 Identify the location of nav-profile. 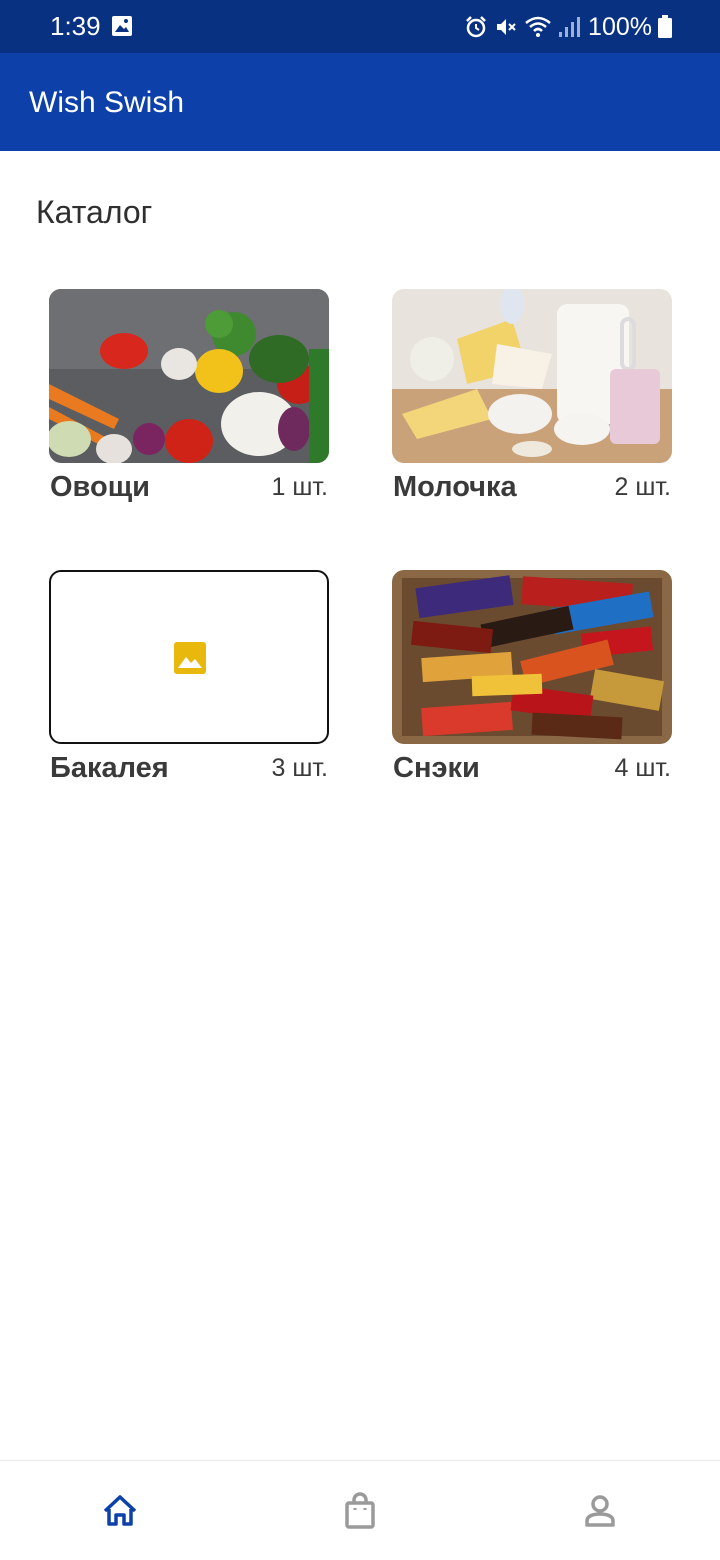
(600, 1511).